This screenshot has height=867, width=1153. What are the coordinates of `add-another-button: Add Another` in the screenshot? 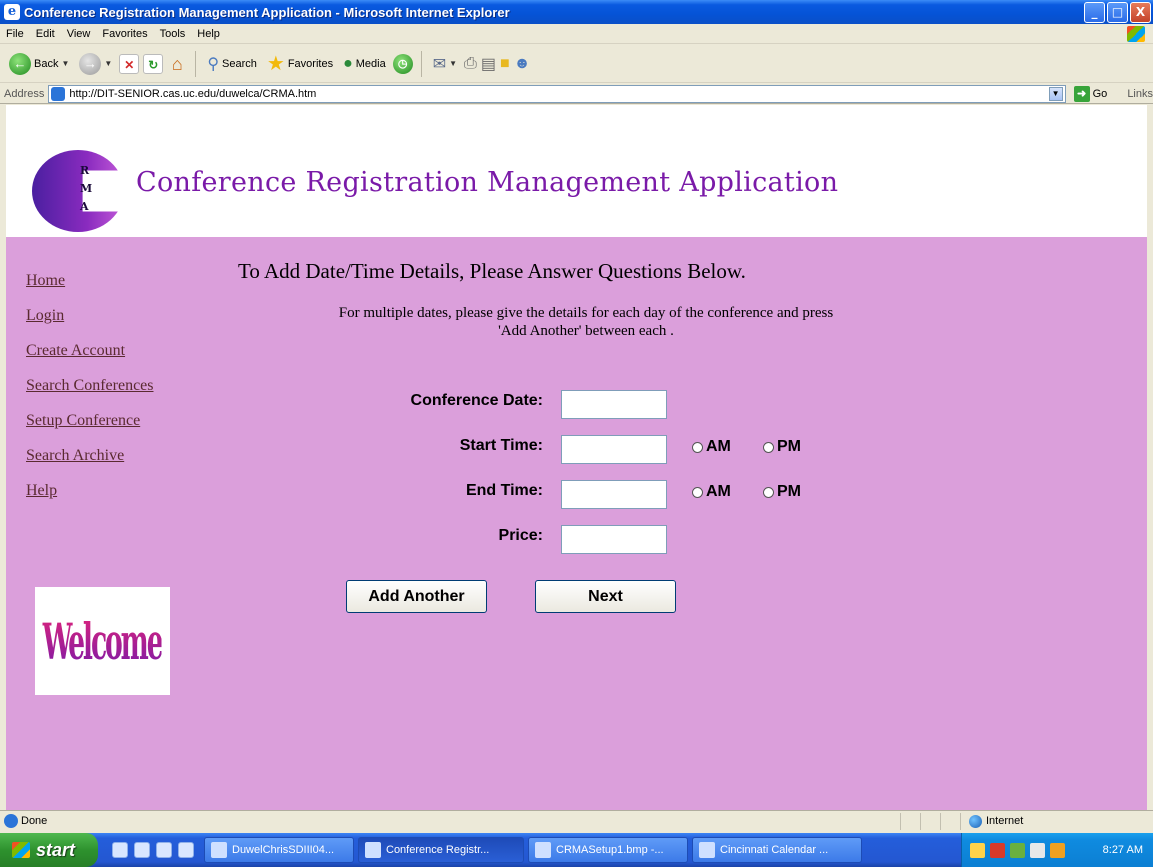 It's located at (416, 596).